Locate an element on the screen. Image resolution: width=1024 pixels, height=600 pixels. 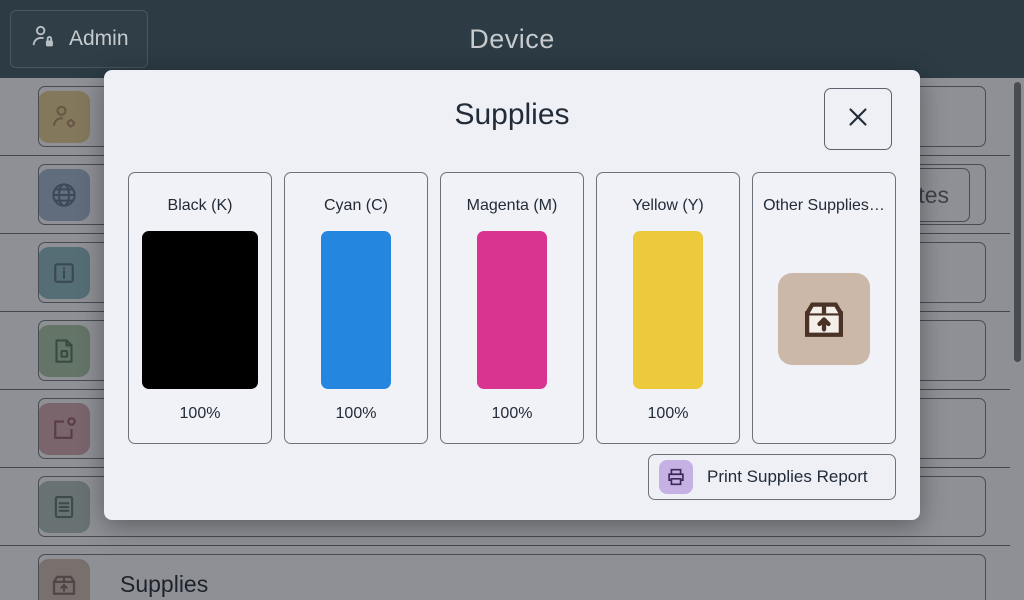
supply-card-cyan: Cyan (C) 100% is located at coordinates (356, 308).